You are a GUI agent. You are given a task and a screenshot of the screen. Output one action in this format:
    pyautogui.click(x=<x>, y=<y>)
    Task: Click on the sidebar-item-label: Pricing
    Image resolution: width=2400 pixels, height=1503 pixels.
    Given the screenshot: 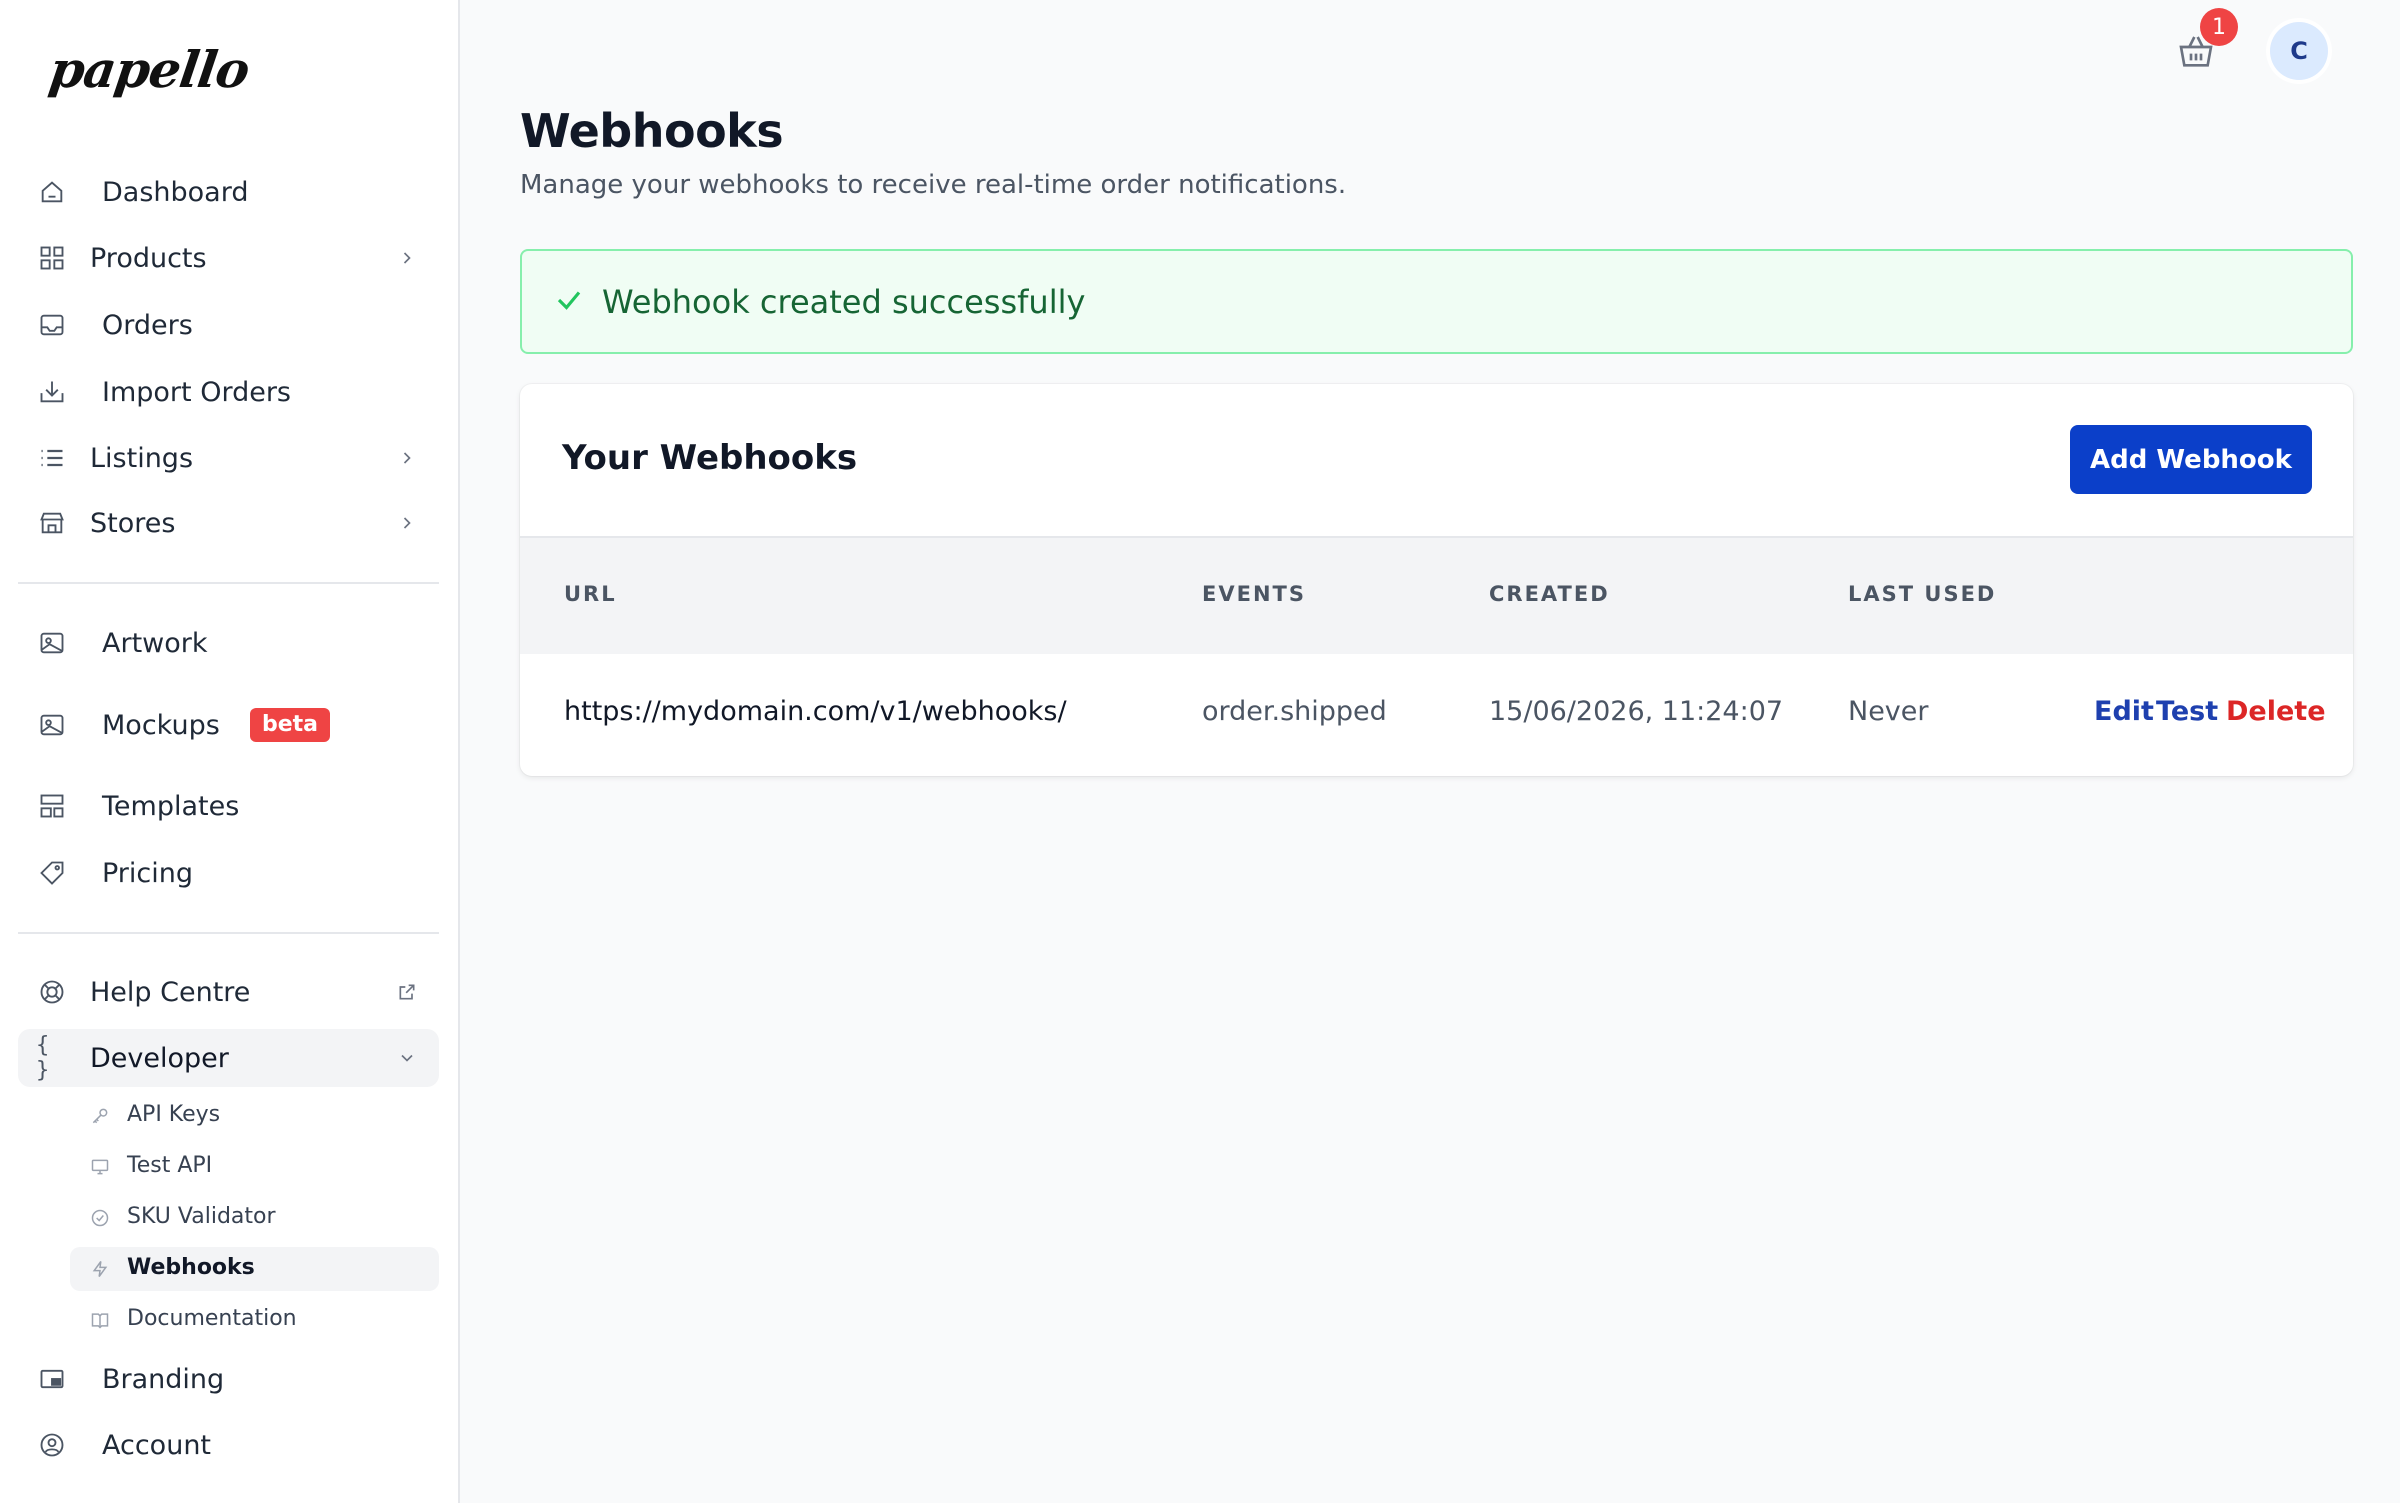 What is the action you would take?
    pyautogui.click(x=148, y=873)
    